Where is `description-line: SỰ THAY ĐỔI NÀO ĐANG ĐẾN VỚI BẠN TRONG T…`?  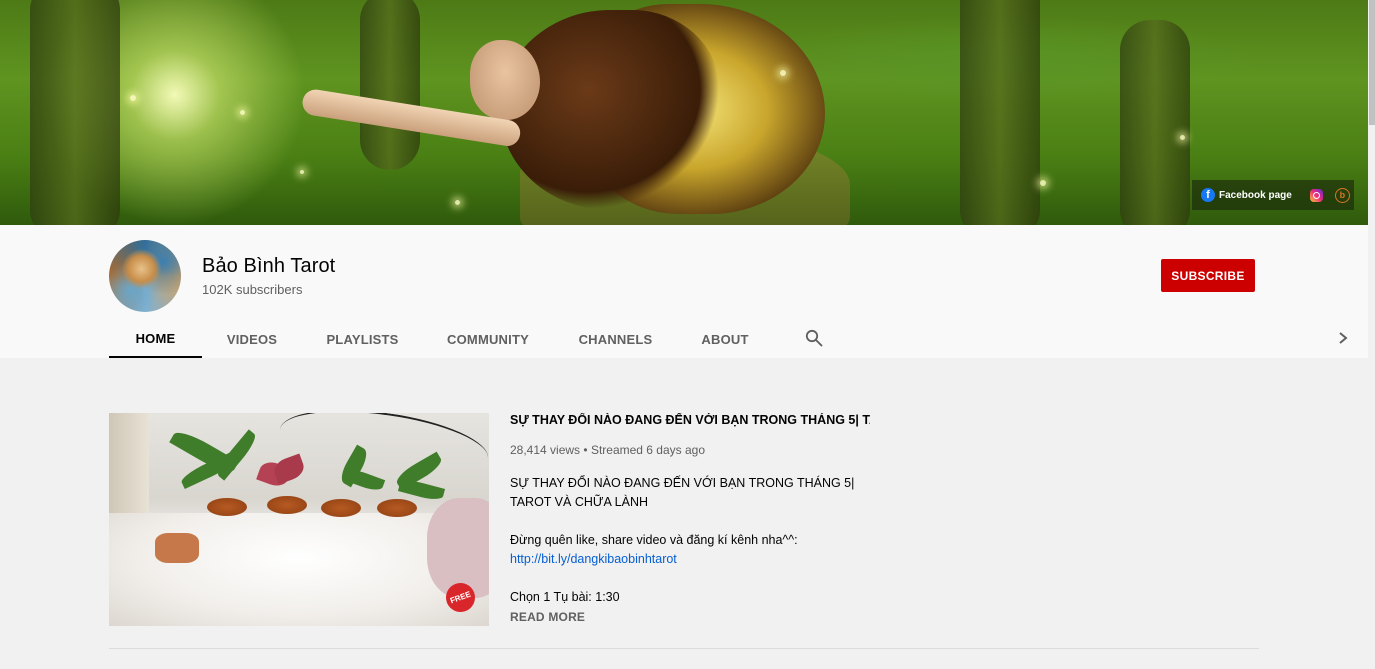 description-line: SỰ THAY ĐỔI NÀO ĐANG ĐẾN VỚI BẠN TRONG T… is located at coordinates (682, 483).